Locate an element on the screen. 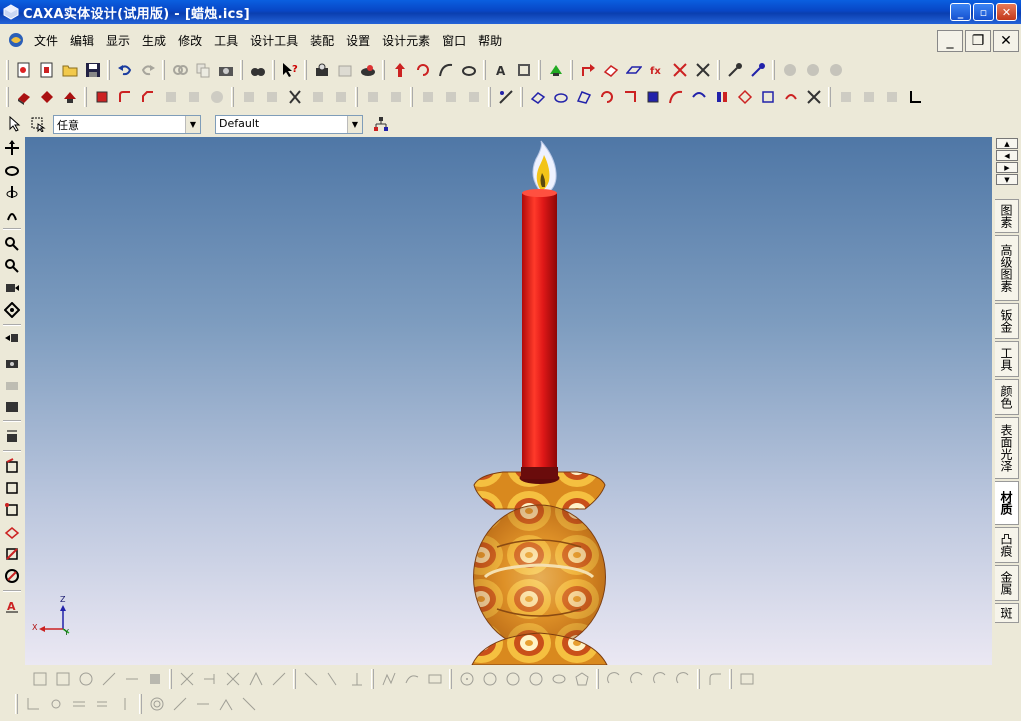 The height and width of the screenshot is (721, 1021). bt-parallel-button is located at coordinates (78, 704).